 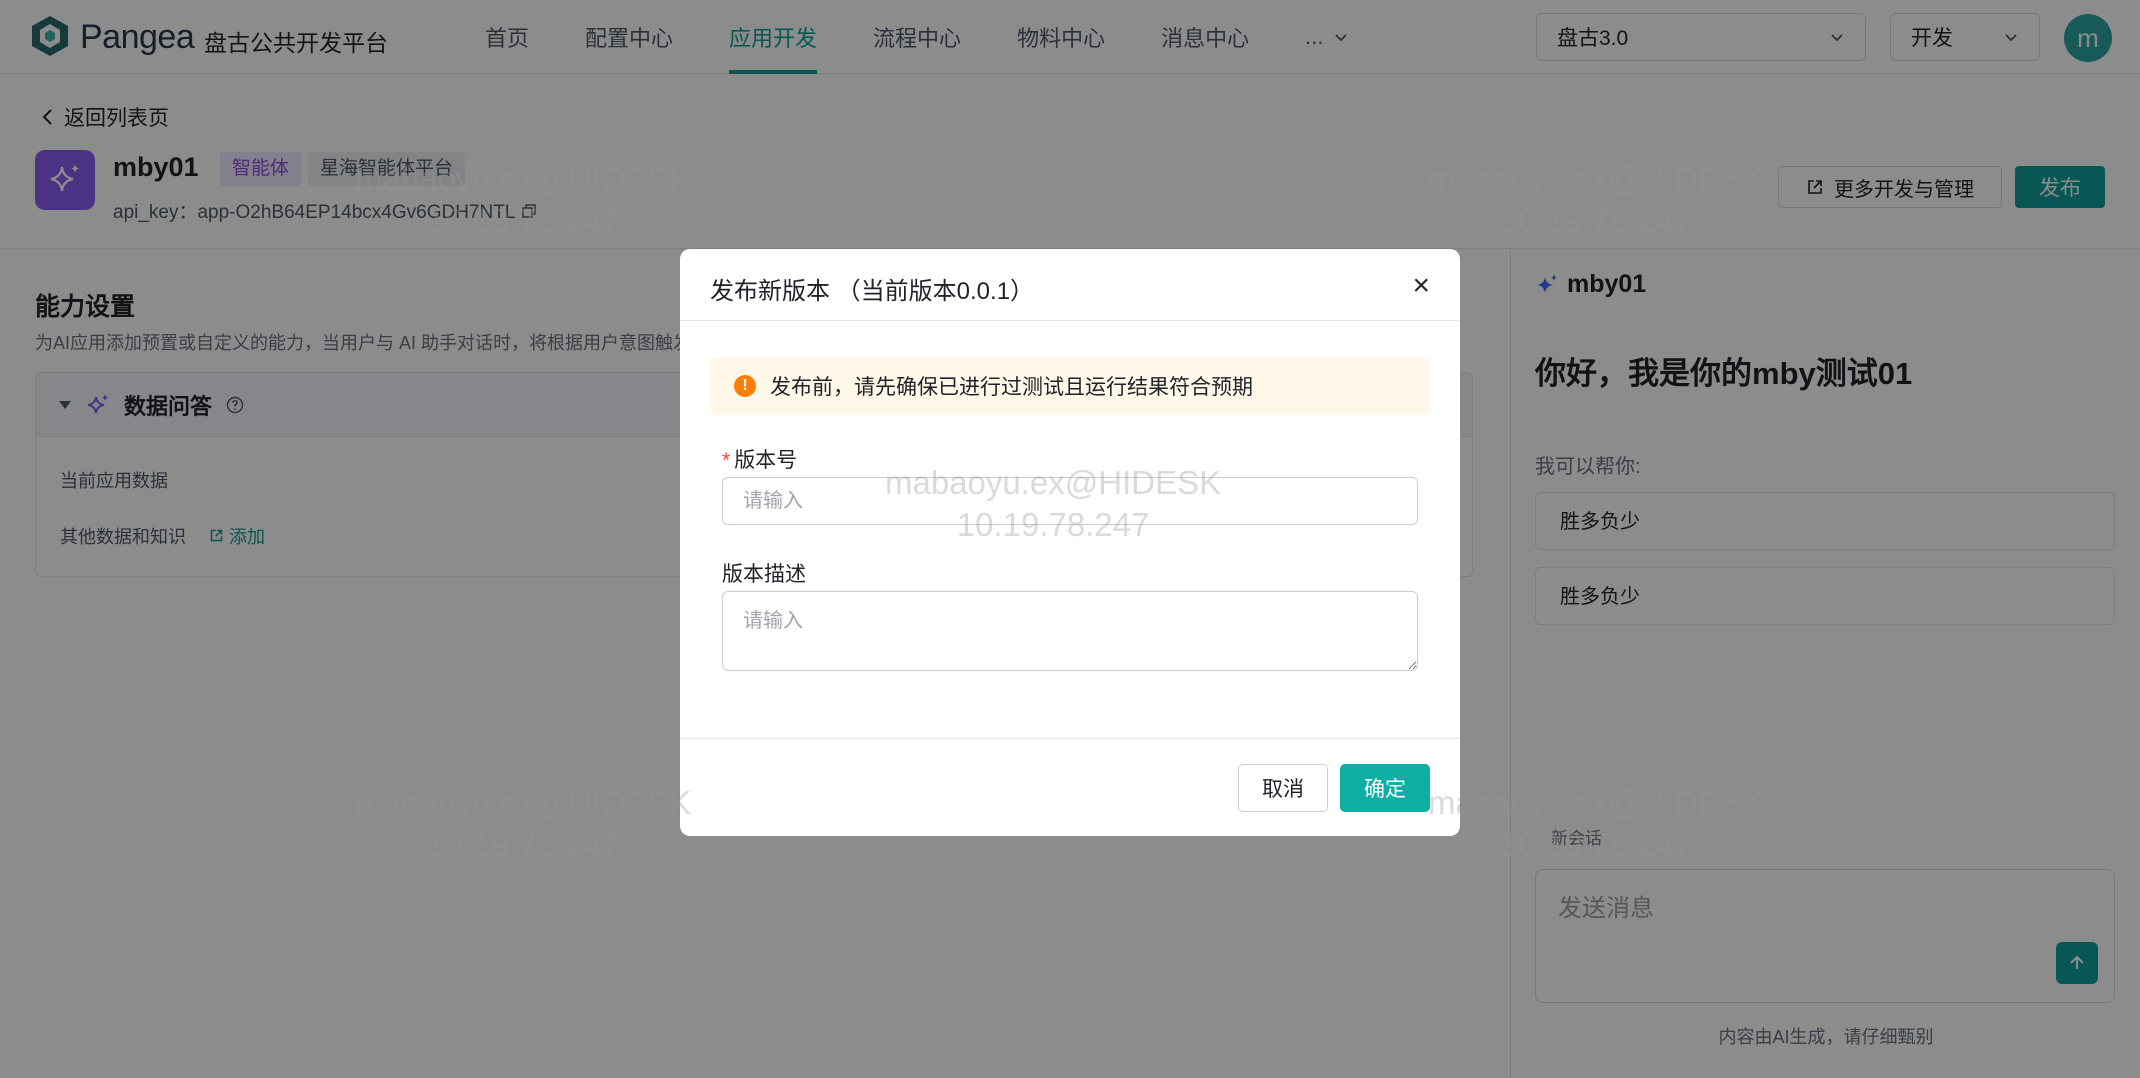 What do you see at coordinates (872, 291) in the screenshot?
I see `dialog-title: 发布新版本 （当前版本0.0.1）` at bounding box center [872, 291].